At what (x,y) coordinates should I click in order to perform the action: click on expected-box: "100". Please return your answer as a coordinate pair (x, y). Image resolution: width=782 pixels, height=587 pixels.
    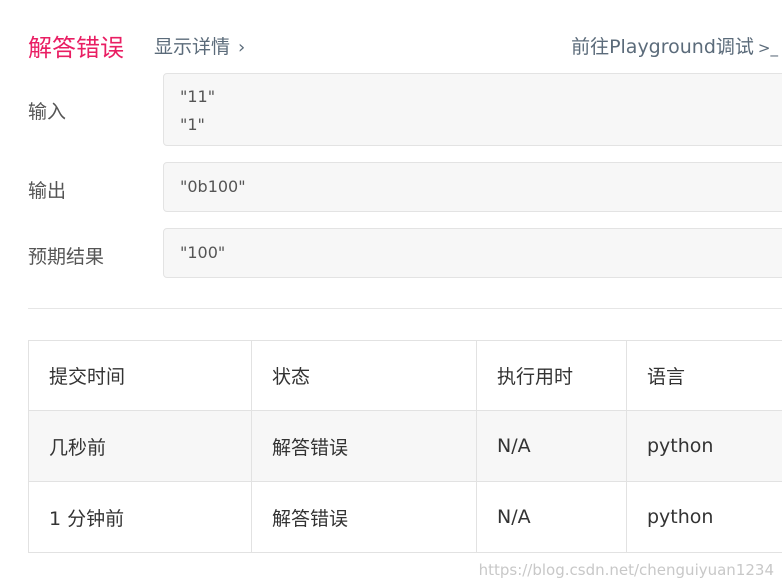
    Looking at the image, I should click on (472, 253).